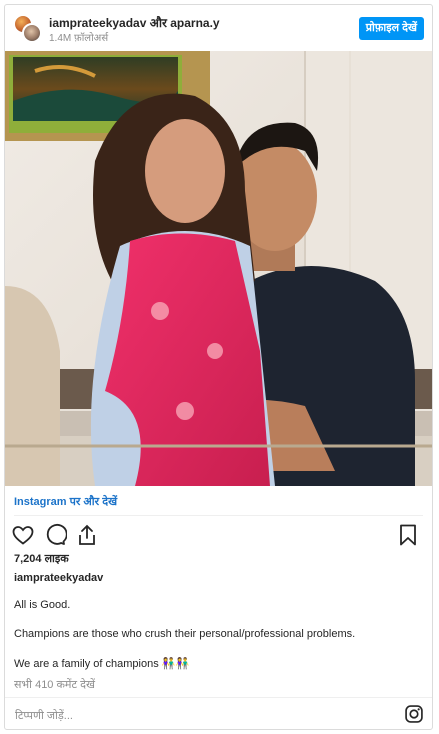  Describe the element at coordinates (414, 714) in the screenshot. I see `instagram-icon` at that location.